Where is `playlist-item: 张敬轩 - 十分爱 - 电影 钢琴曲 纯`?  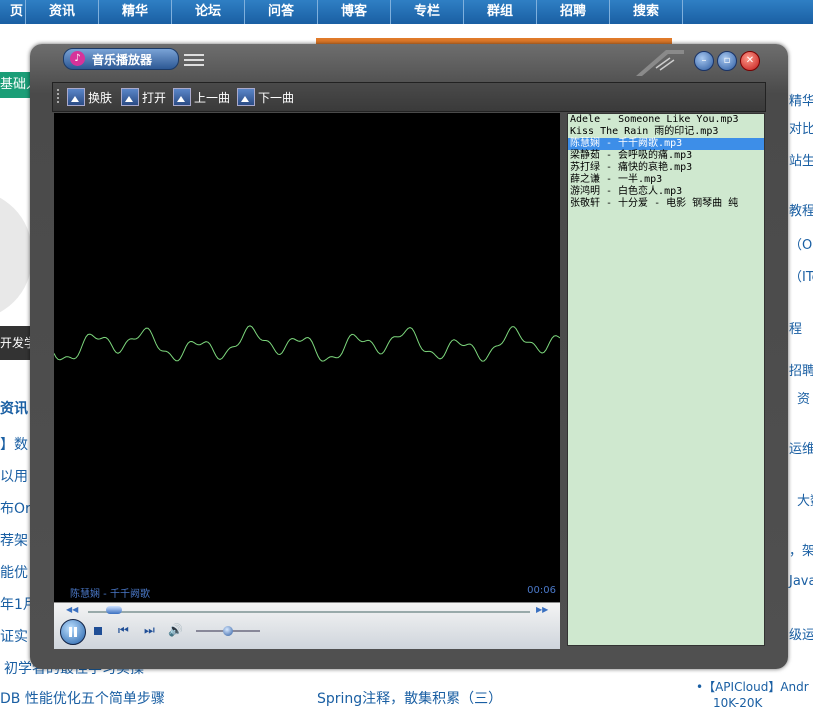
playlist-item: 张敬轩 - 十分爱 - 电影 钢琴曲 纯 is located at coordinates (666, 204).